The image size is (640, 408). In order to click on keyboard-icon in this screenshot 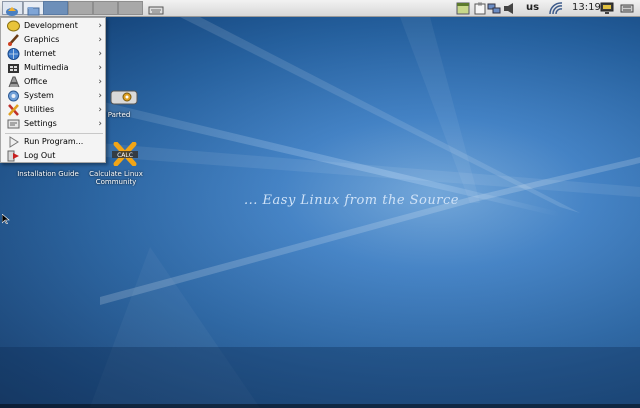, I will do `click(156, 10)`.